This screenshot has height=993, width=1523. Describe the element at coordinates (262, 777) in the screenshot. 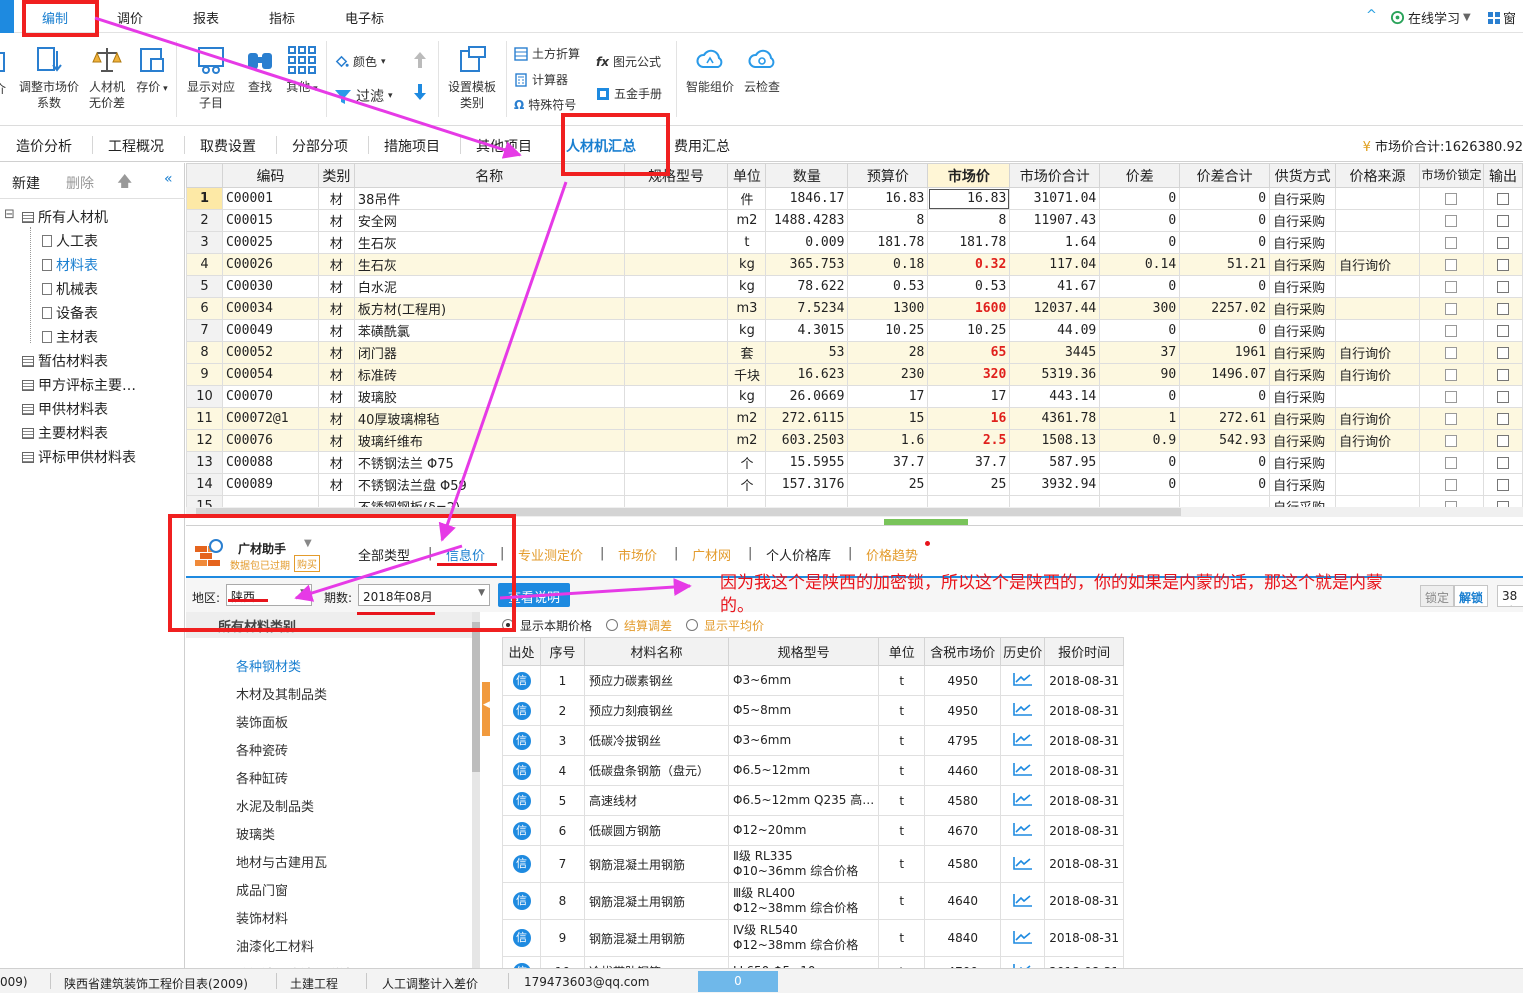

I see `category-item: 各种缸砖` at that location.